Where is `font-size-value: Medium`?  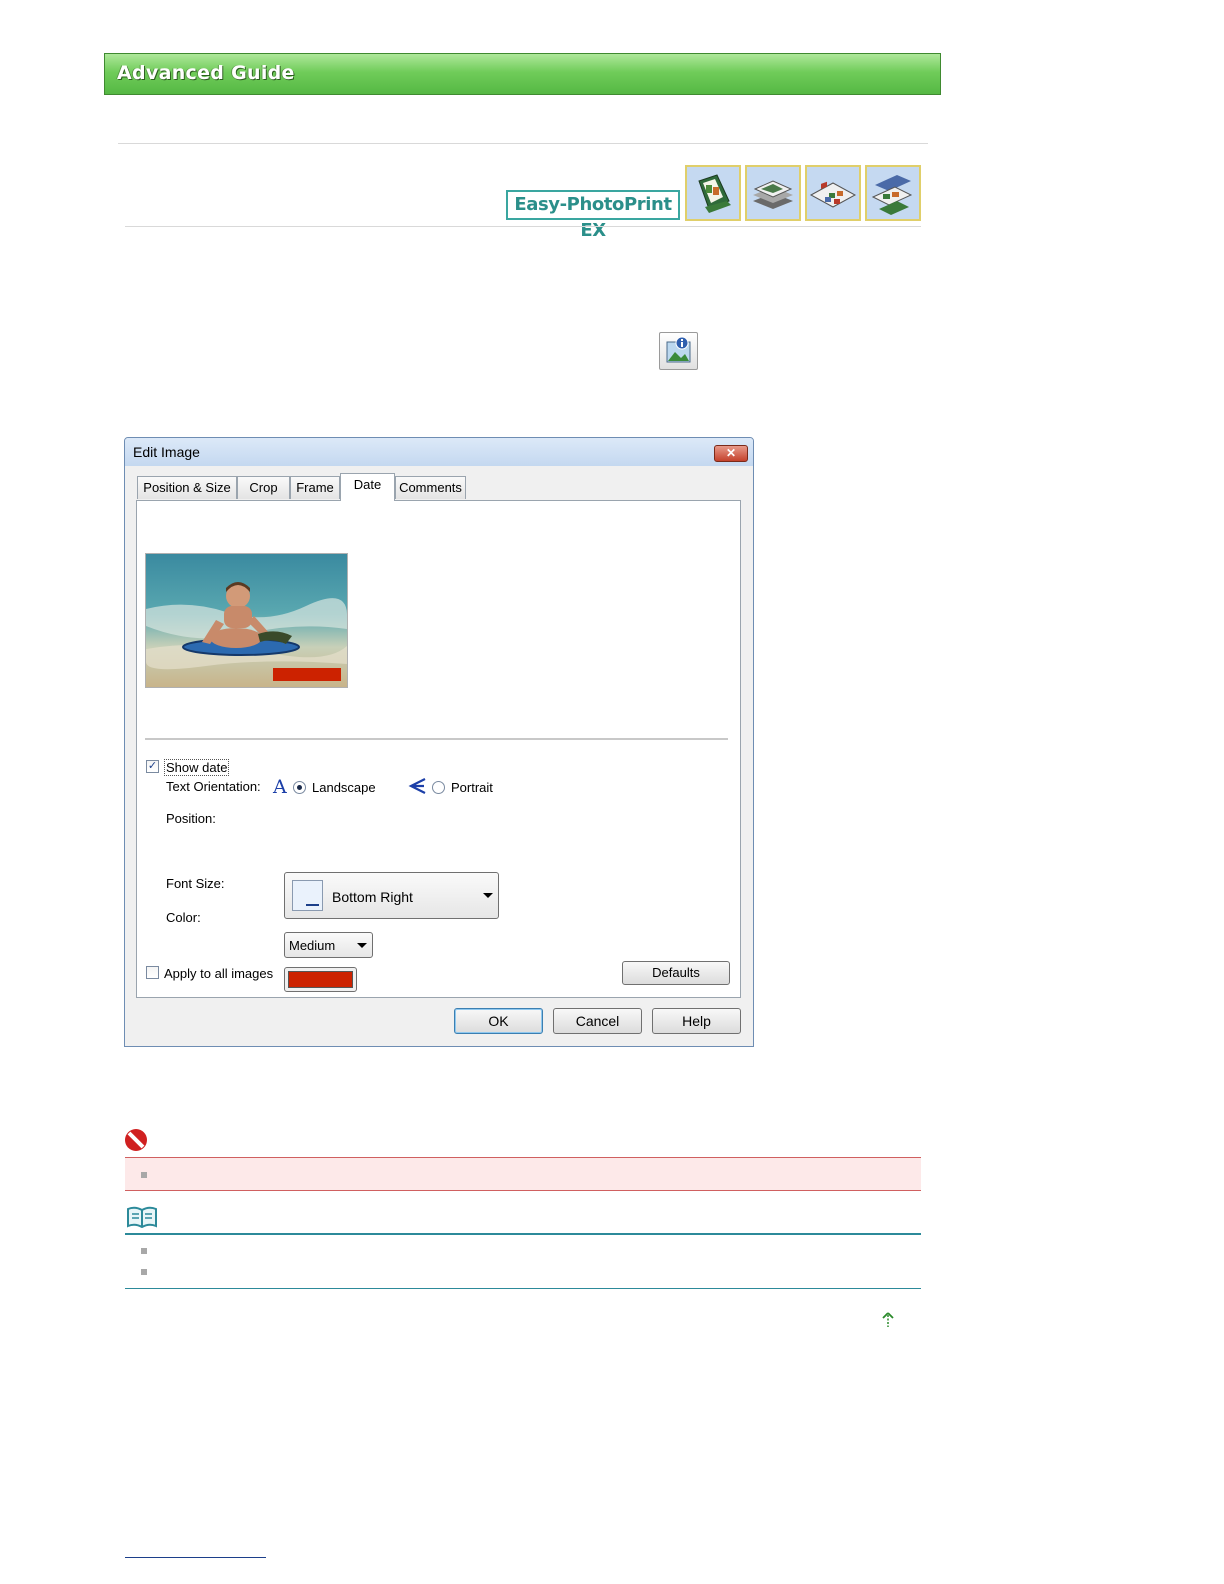
font-size-value: Medium is located at coordinates (312, 945).